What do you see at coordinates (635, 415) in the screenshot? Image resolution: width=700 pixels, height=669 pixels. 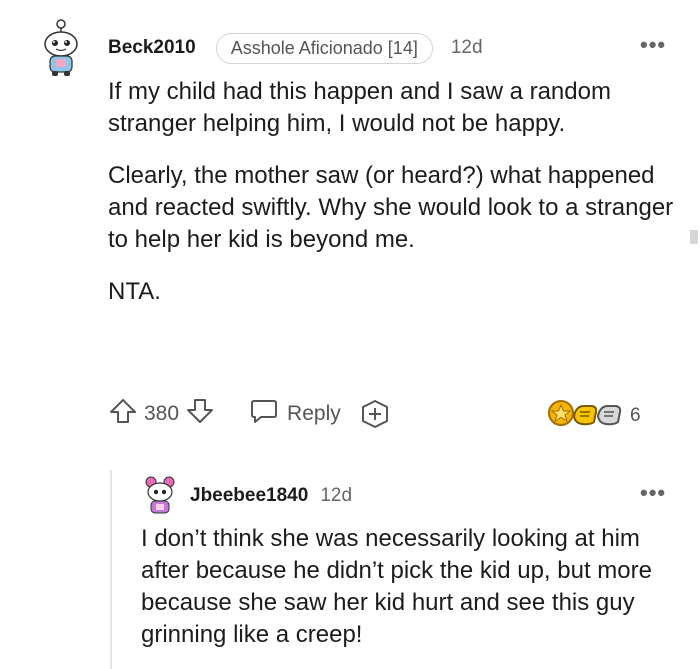 I see `award-count: 6` at bounding box center [635, 415].